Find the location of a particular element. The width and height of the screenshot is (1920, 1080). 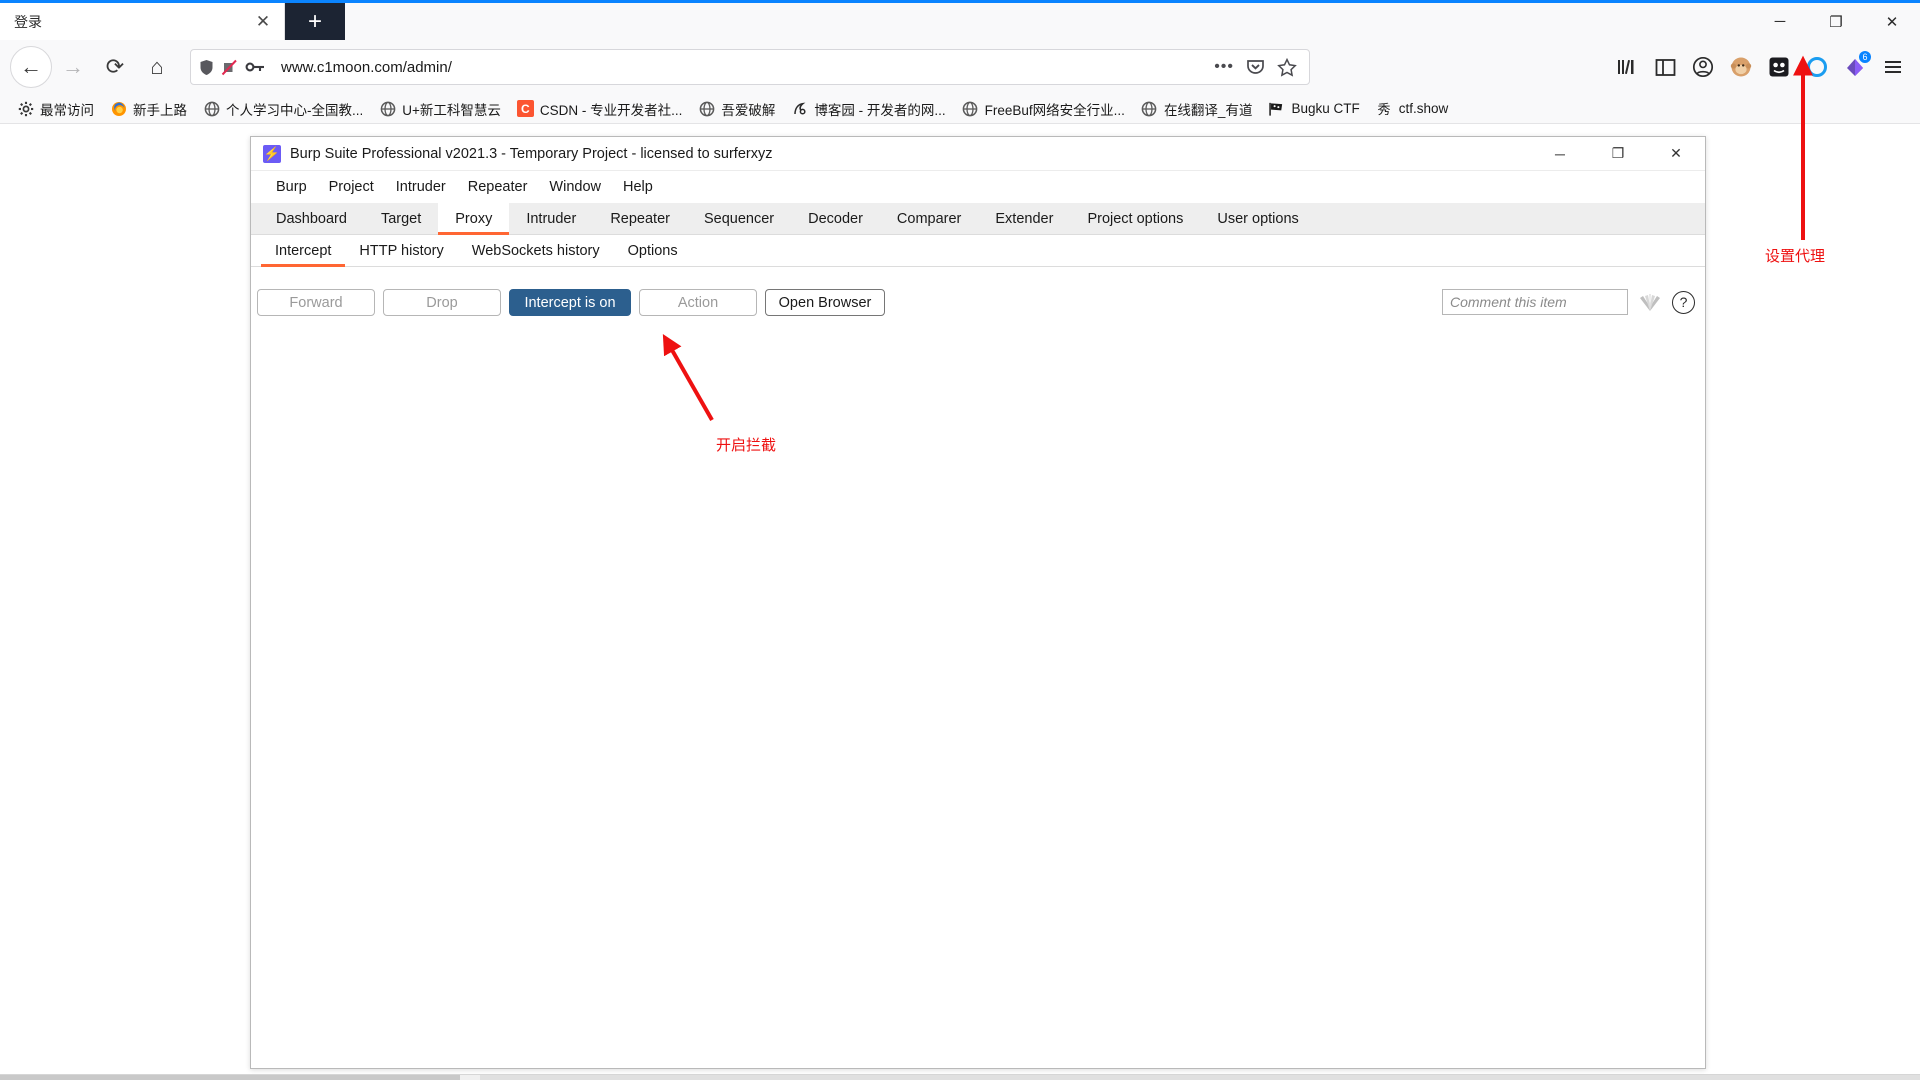

tab-repeater: Repeater is located at coordinates (640, 218).